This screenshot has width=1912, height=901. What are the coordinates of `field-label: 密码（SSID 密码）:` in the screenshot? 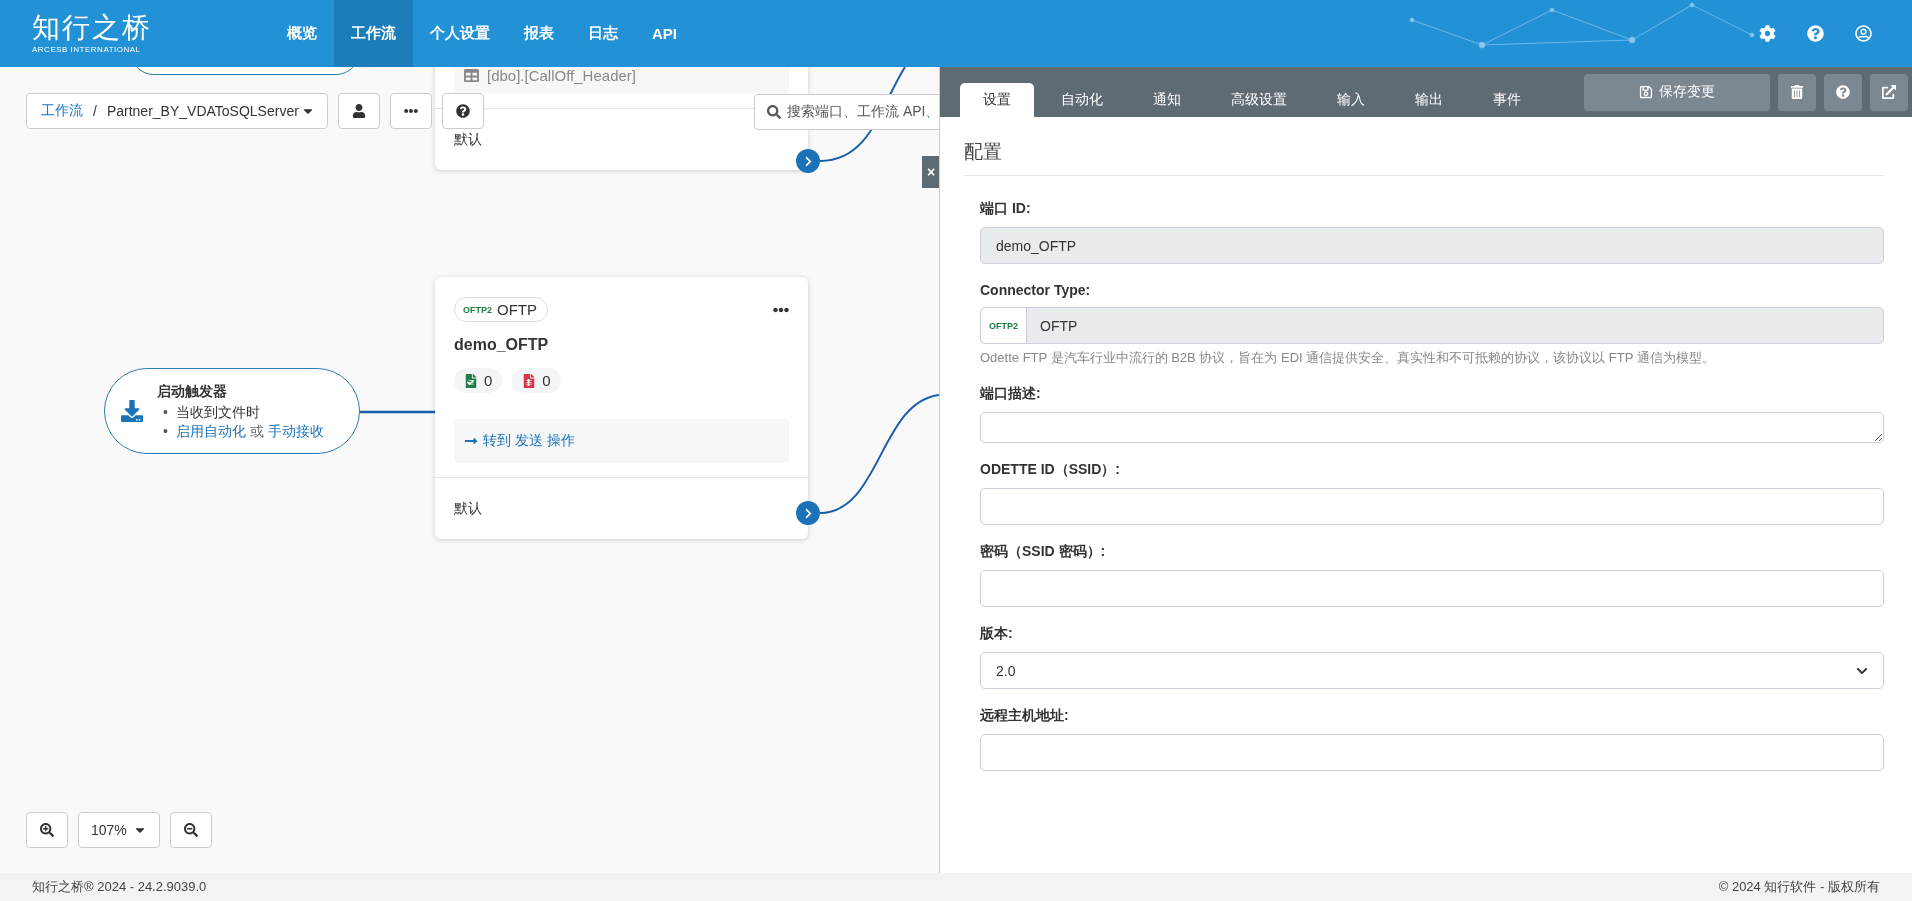 It's located at (1043, 552).